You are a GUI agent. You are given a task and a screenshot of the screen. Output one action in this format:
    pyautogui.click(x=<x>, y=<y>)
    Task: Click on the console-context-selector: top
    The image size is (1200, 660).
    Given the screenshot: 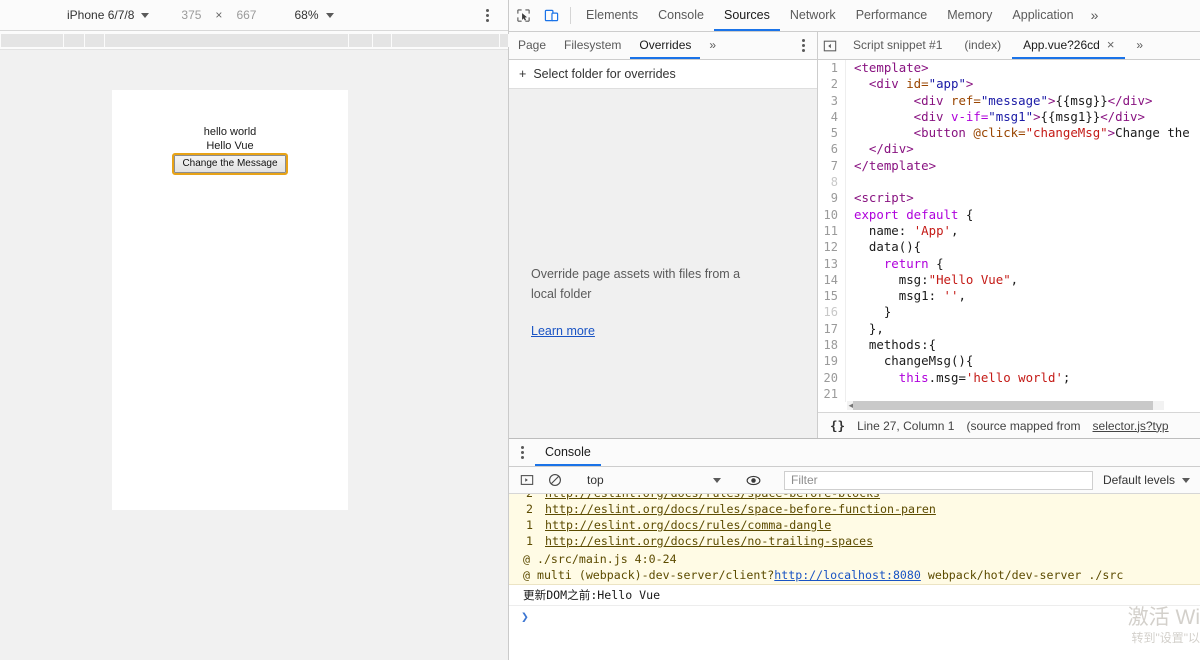 What is the action you would take?
    pyautogui.click(x=654, y=480)
    